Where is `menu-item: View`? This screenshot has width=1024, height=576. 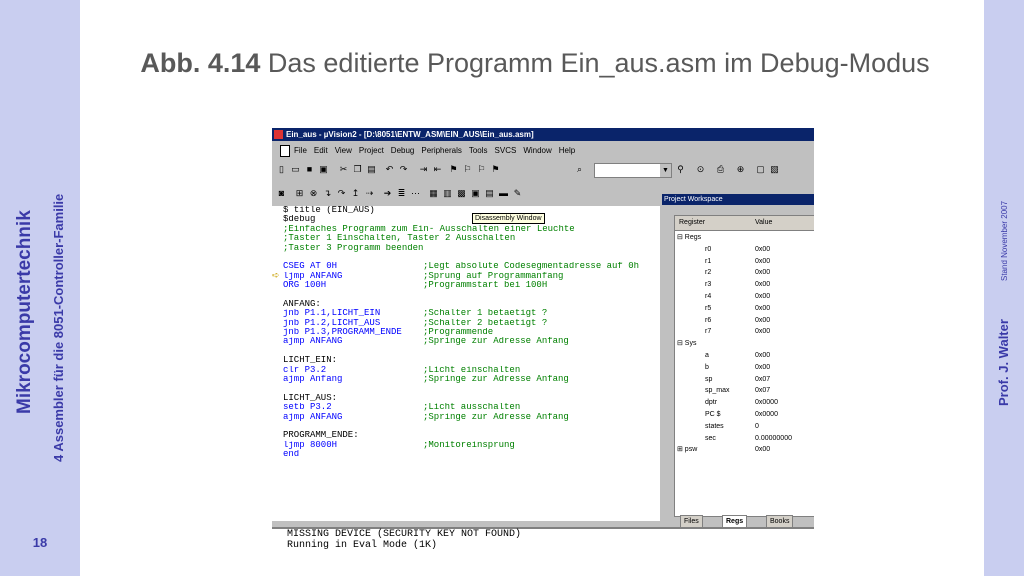 menu-item: View is located at coordinates (343, 150).